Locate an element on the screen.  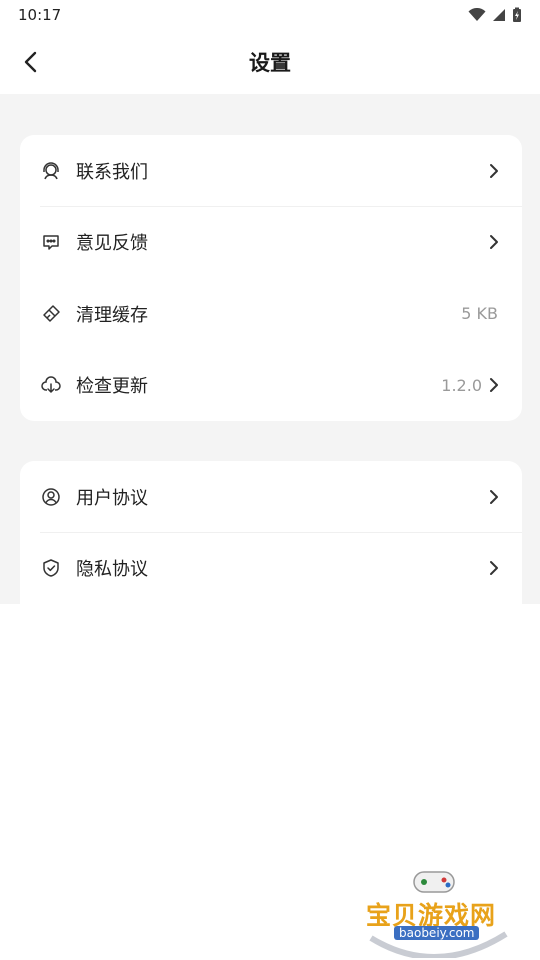
signal-icon is located at coordinates (499, 15).